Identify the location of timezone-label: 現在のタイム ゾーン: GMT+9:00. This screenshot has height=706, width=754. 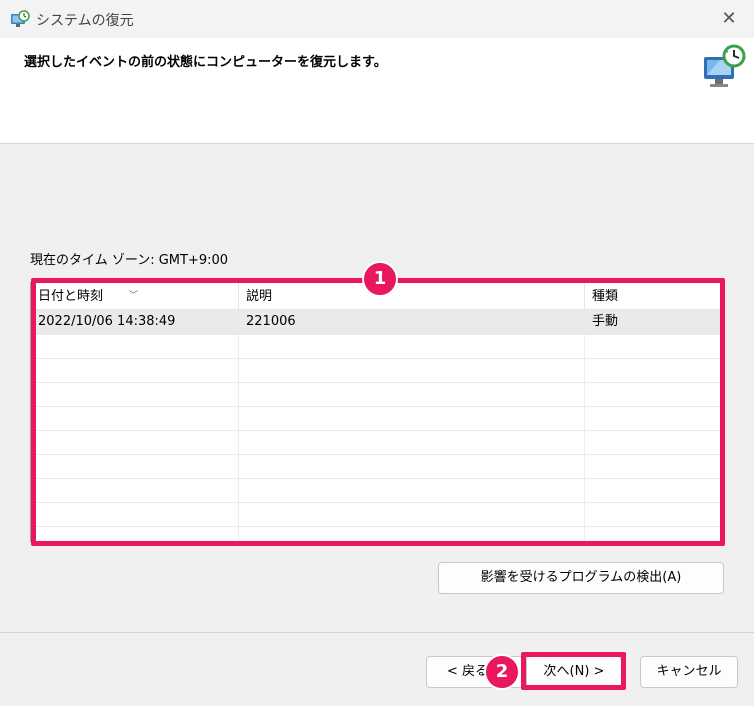
(129, 260).